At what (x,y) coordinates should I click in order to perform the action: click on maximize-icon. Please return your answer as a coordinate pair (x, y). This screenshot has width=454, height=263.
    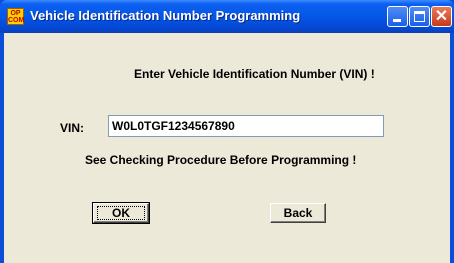
    Looking at the image, I should click on (419, 16).